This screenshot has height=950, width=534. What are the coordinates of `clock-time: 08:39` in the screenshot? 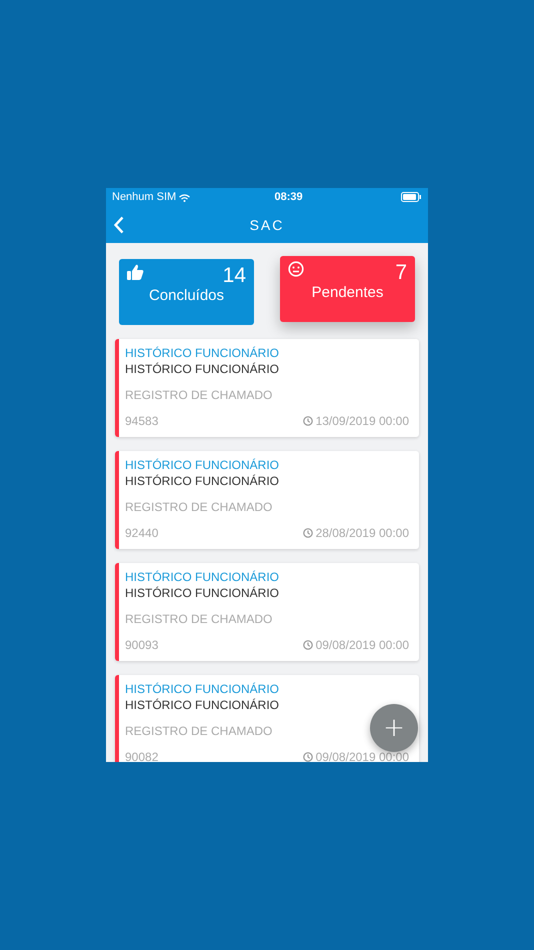 It's located at (288, 197).